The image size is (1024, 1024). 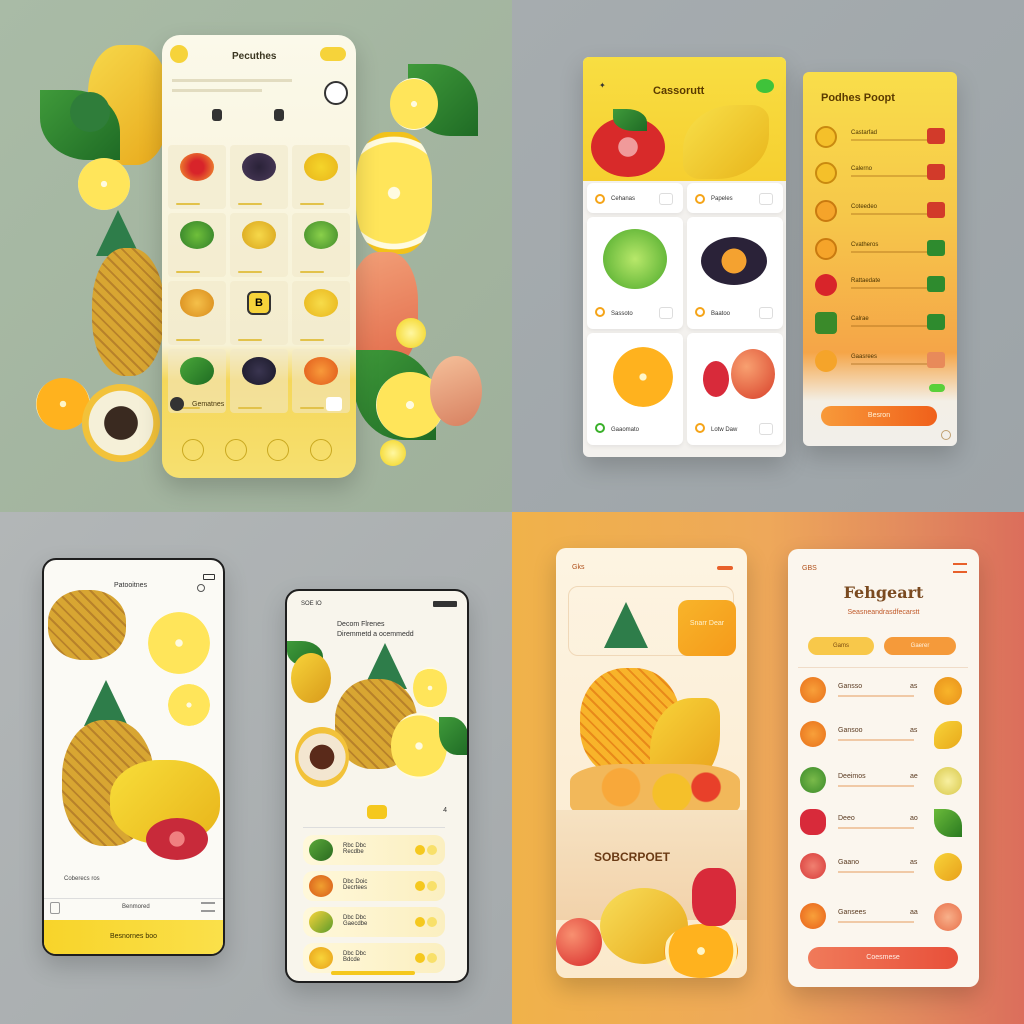 I want to click on cart-row: Deeo ao, so click(x=883, y=825).